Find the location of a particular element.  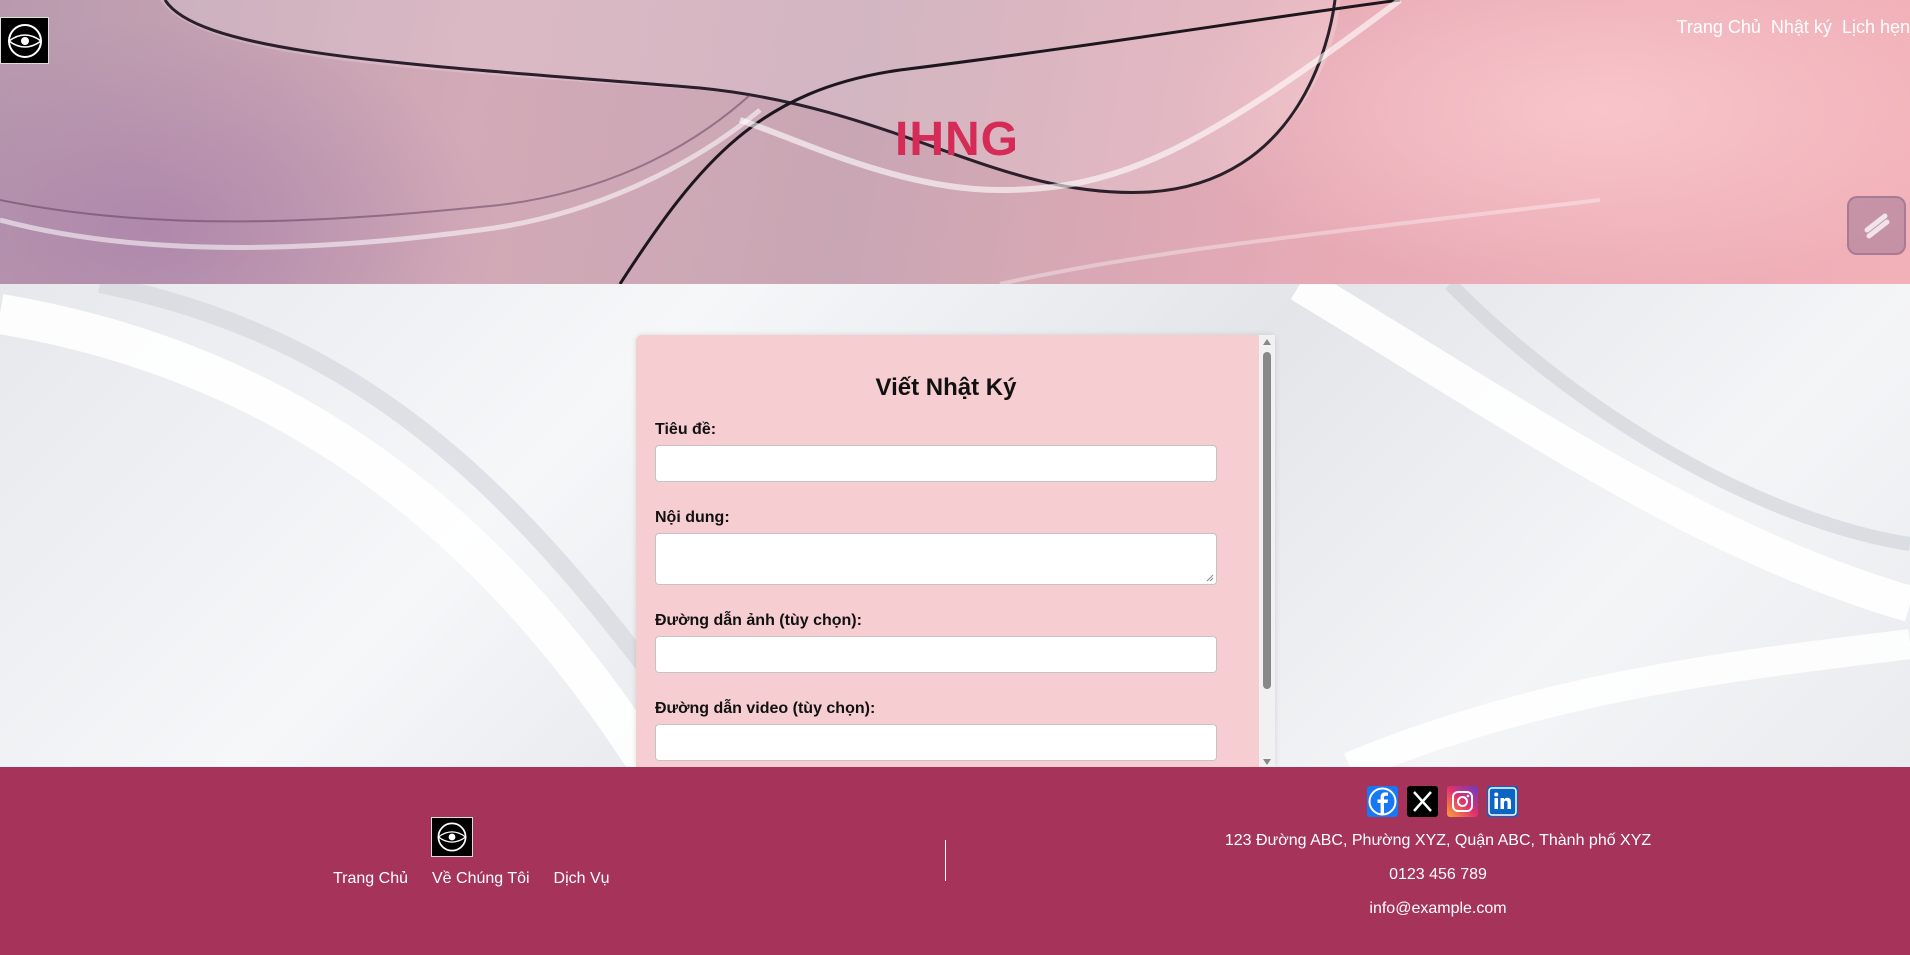

nav-item-appointments: Lịch hẹn is located at coordinates (1876, 27).